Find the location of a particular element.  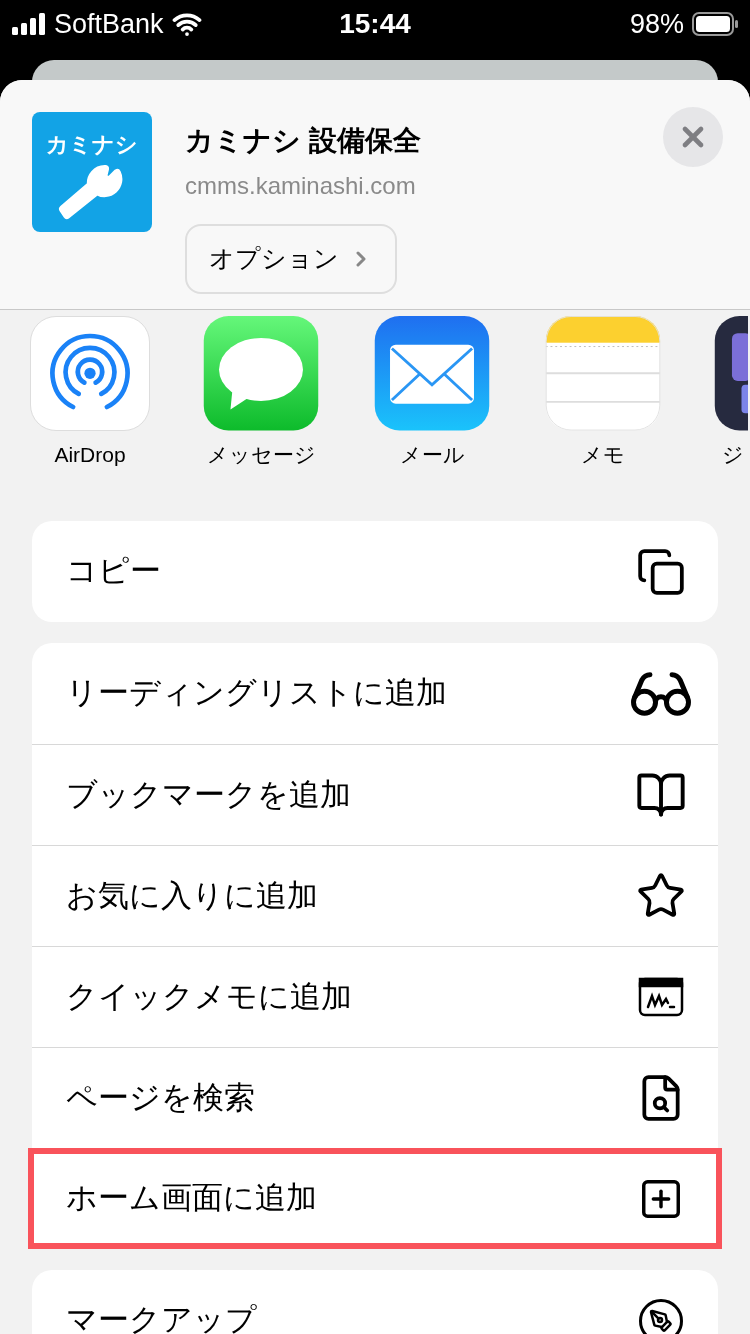

app-label: ジ is located at coordinates (732, 454).